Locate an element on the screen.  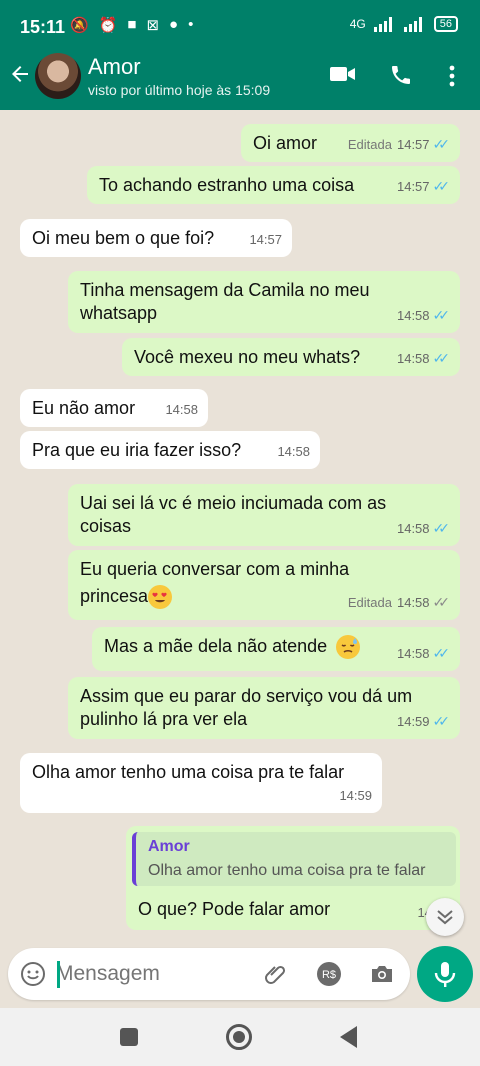
message-text: Olha amor tenho uma coisa pra te falar is located at coordinates (188, 772).